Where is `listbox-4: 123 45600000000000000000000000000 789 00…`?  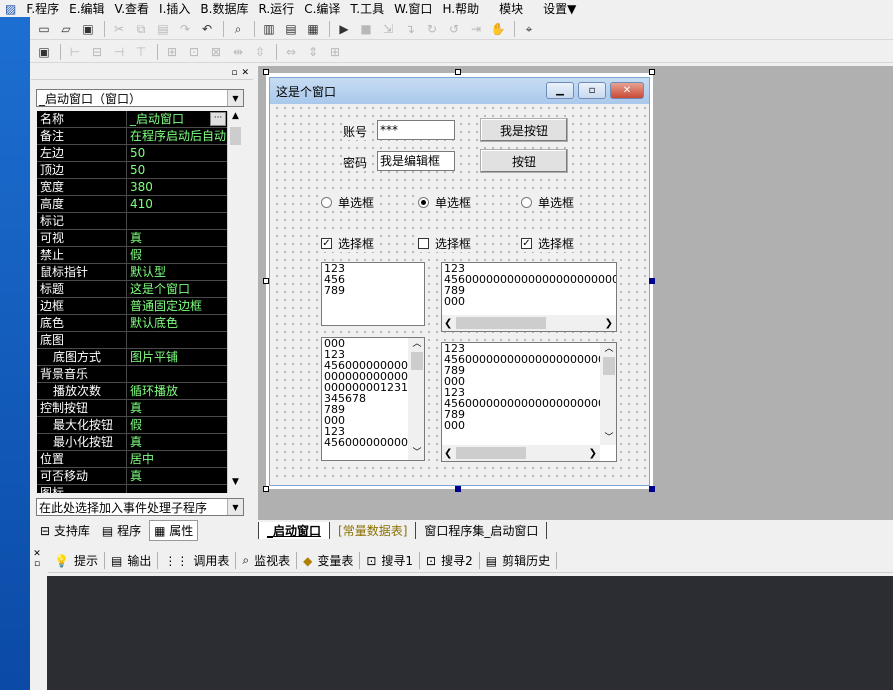
listbox-4: 123 45600000000000000000000000000 789 00… is located at coordinates (529, 402).